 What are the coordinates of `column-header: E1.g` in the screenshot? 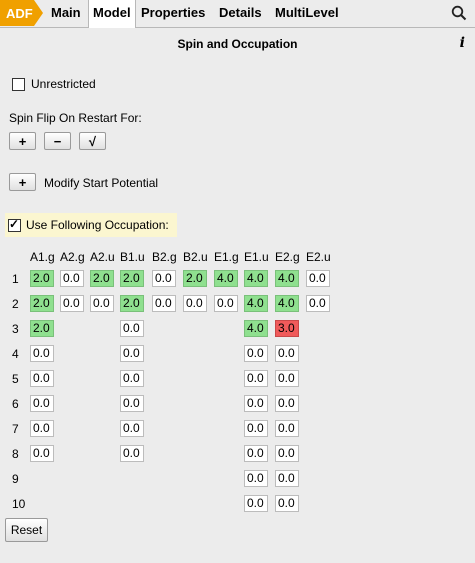 It's located at (226, 257).